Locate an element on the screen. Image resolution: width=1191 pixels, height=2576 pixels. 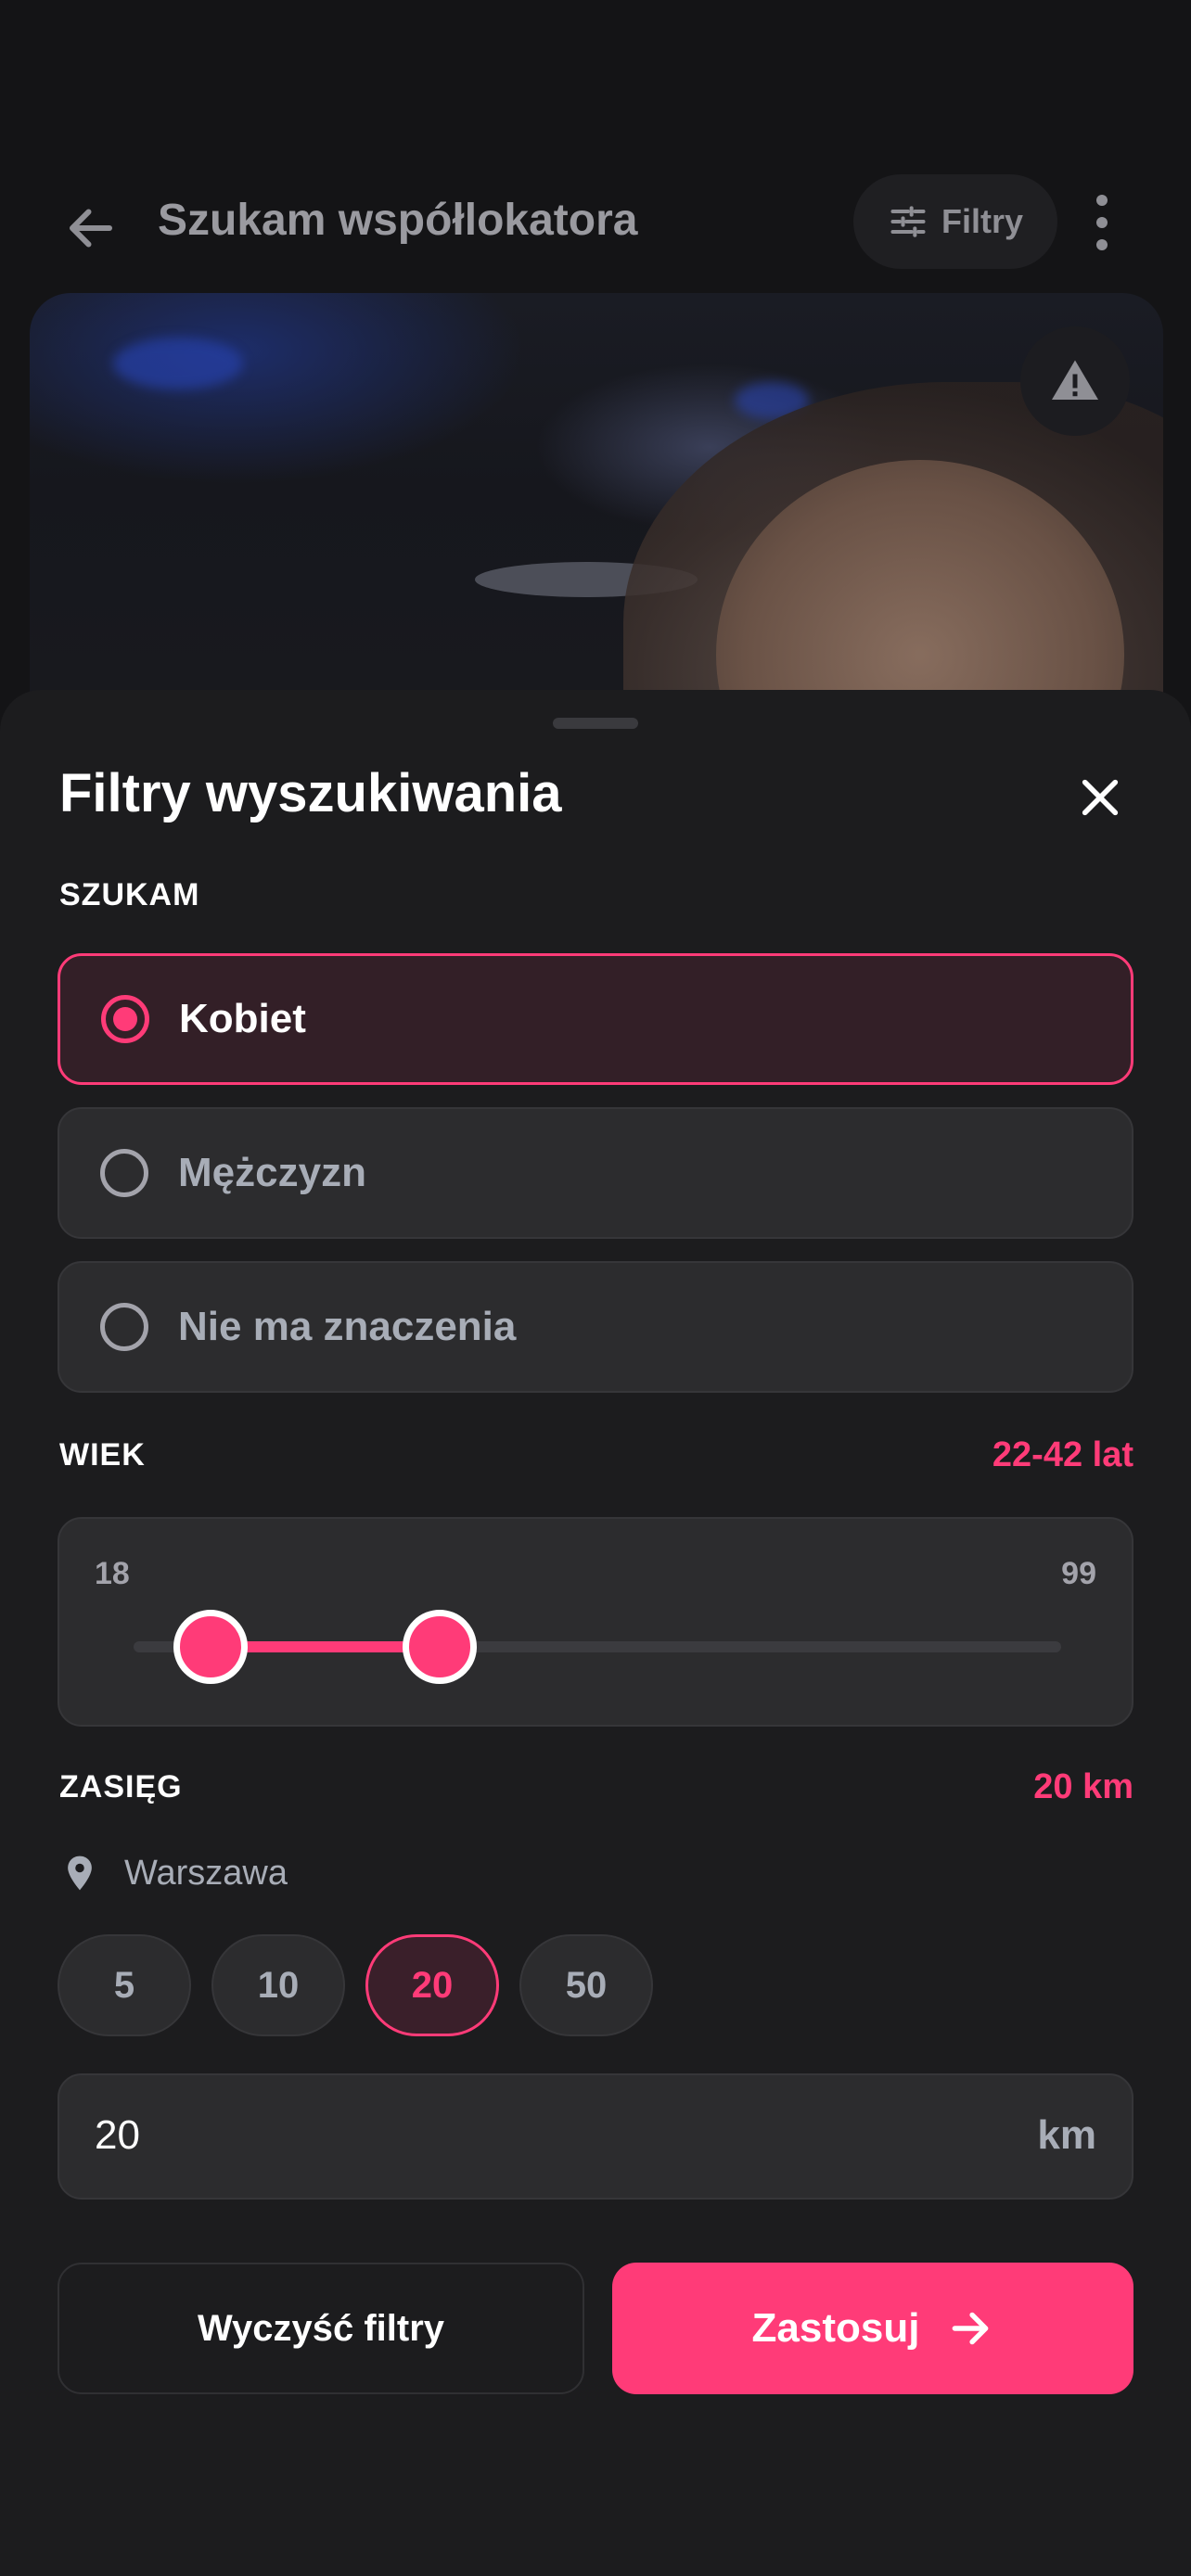
range-chip-5: 5 is located at coordinates (124, 1985).